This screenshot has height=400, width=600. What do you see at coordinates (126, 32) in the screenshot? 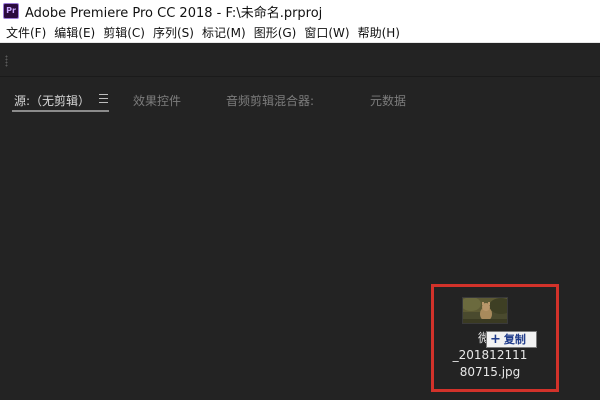
I see `menu-clip: 剪辑(C)` at bounding box center [126, 32].